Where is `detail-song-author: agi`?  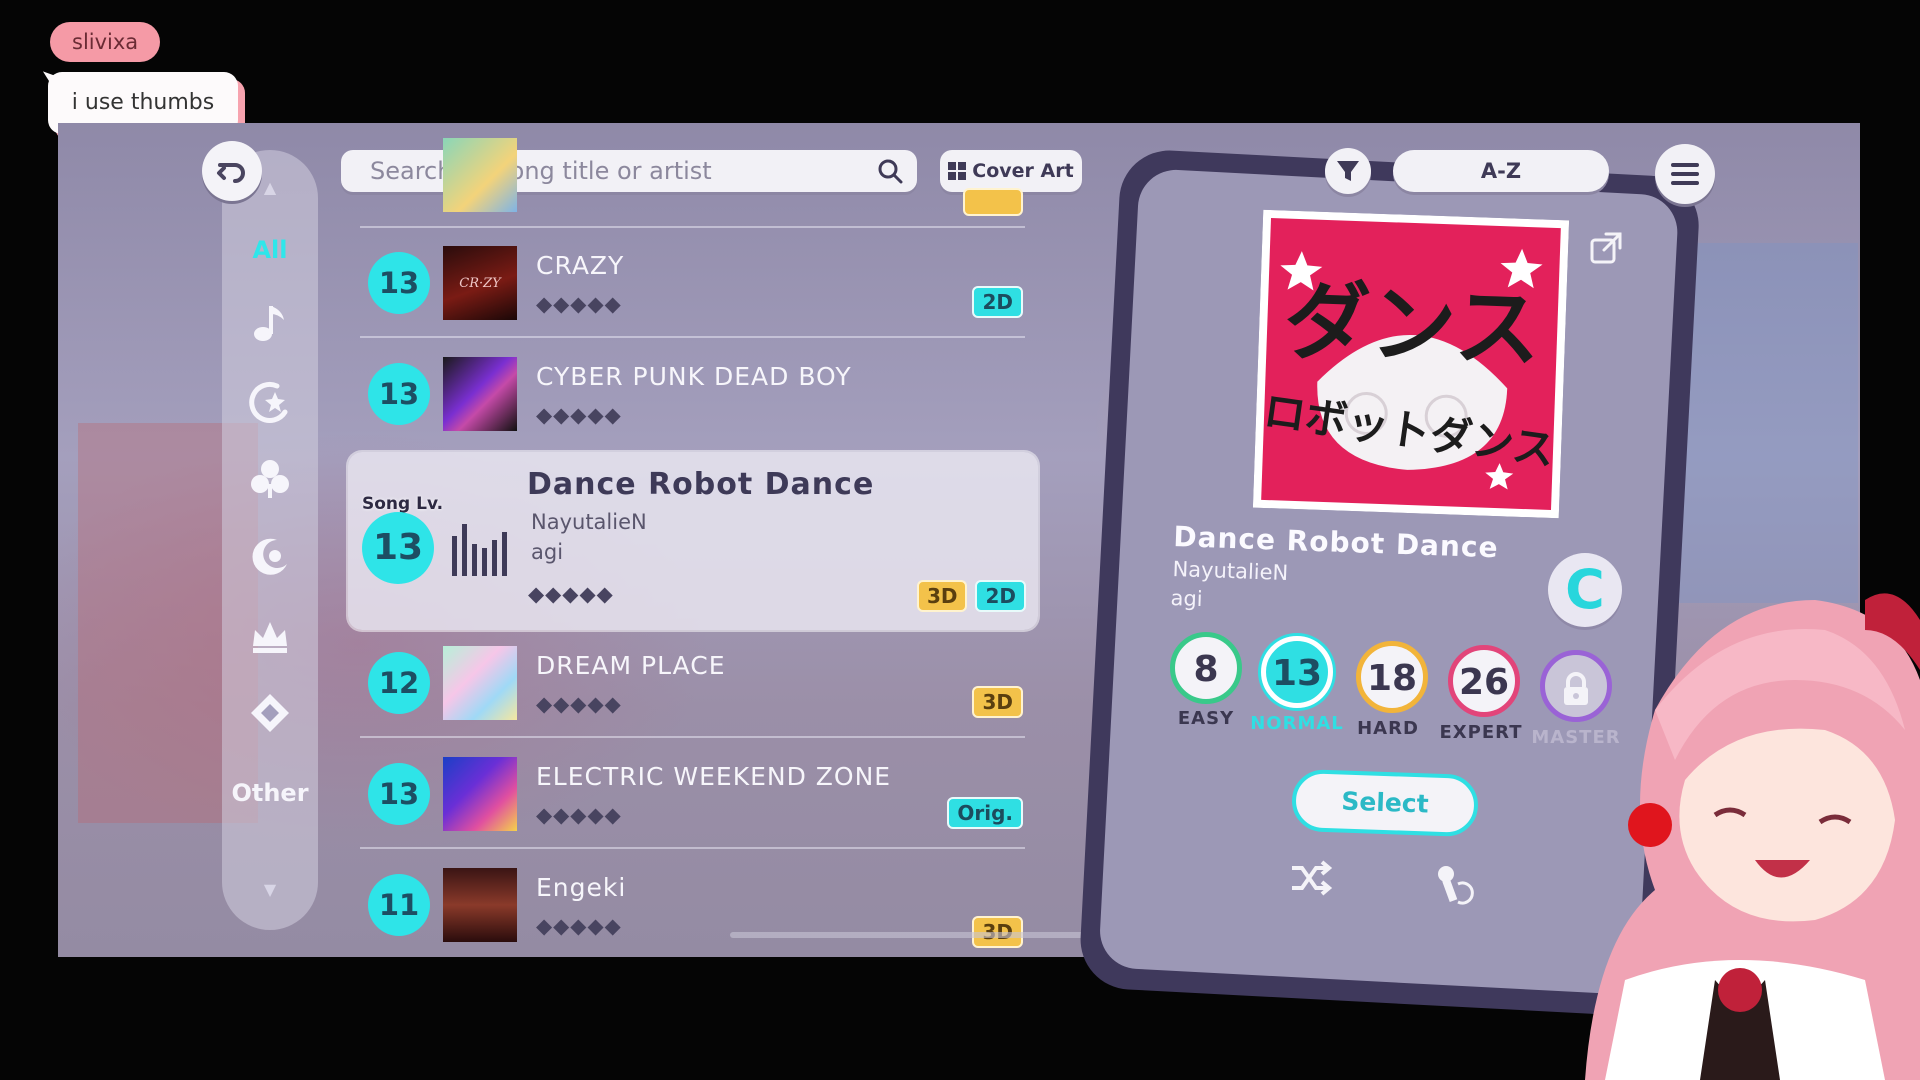
detail-song-author: agi is located at coordinates (1187, 599).